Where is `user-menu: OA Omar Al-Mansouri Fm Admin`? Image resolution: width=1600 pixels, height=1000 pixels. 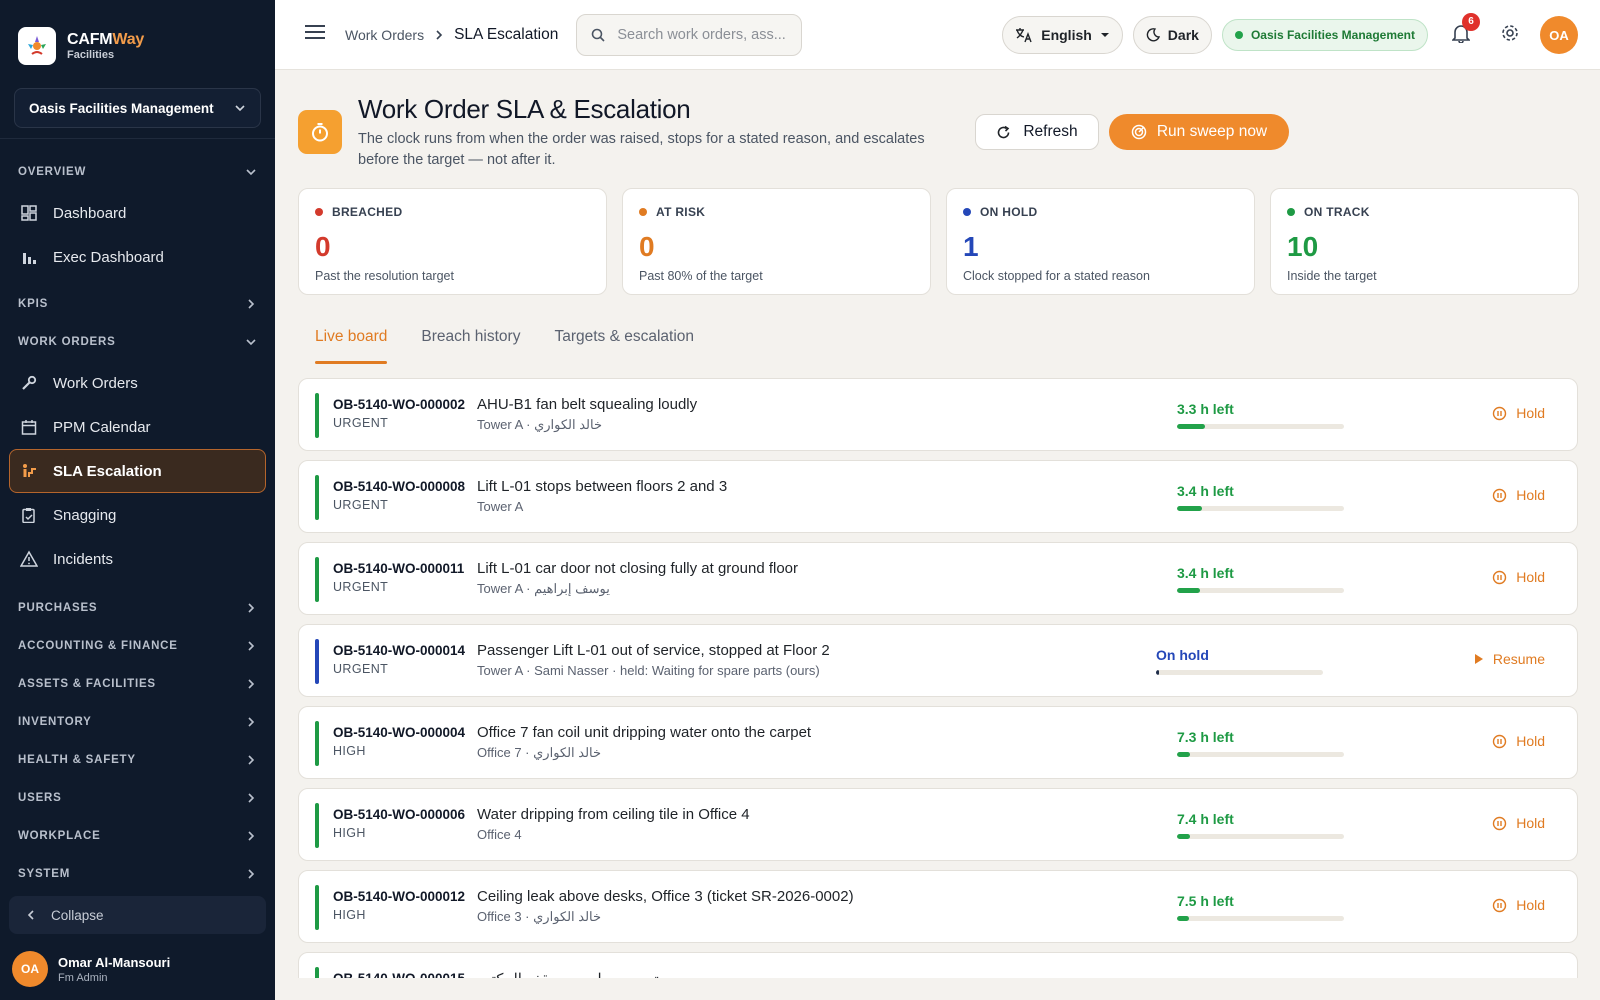 user-menu: OA Omar Al-Mansouri Fm Admin is located at coordinates (91, 969).